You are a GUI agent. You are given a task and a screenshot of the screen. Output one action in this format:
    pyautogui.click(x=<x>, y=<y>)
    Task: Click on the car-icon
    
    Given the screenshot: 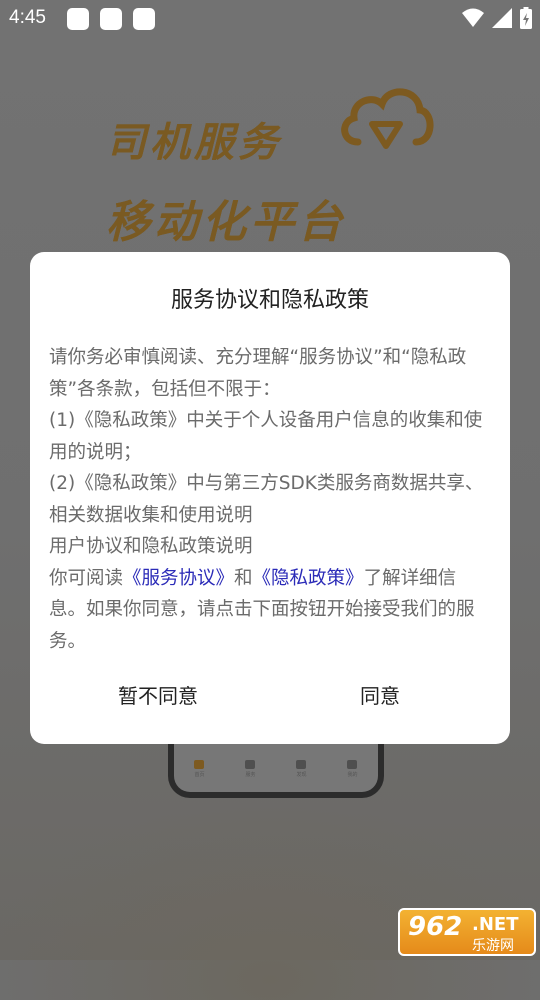 What is the action you would take?
    pyautogui.click(x=250, y=764)
    